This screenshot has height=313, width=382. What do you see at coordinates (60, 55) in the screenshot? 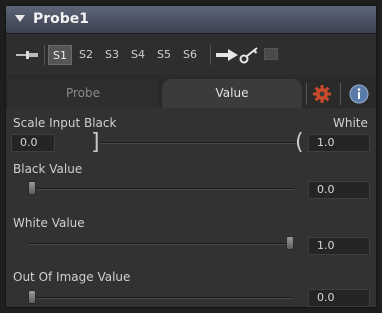
I see `slot-s1: S1` at bounding box center [60, 55].